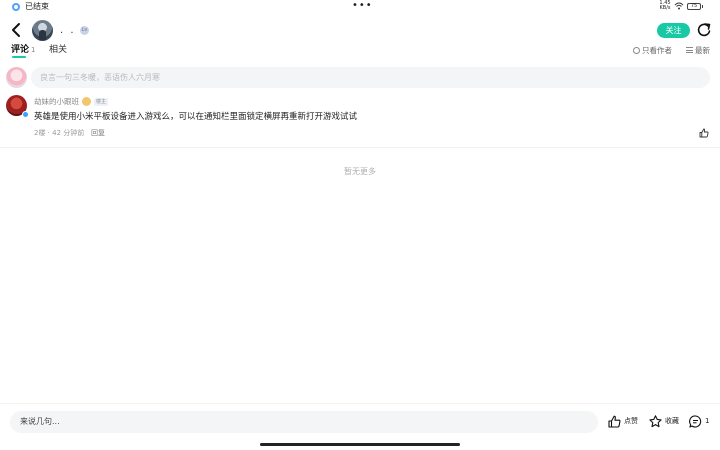 This screenshot has height=450, width=720. I want to click on sort-latest: 最新, so click(698, 51).